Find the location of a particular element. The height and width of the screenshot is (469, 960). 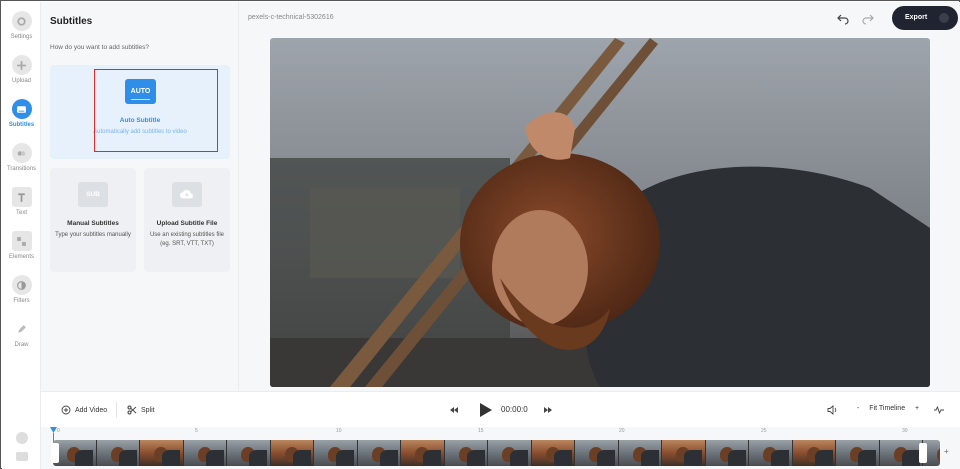

elements-icon is located at coordinates (21, 241).